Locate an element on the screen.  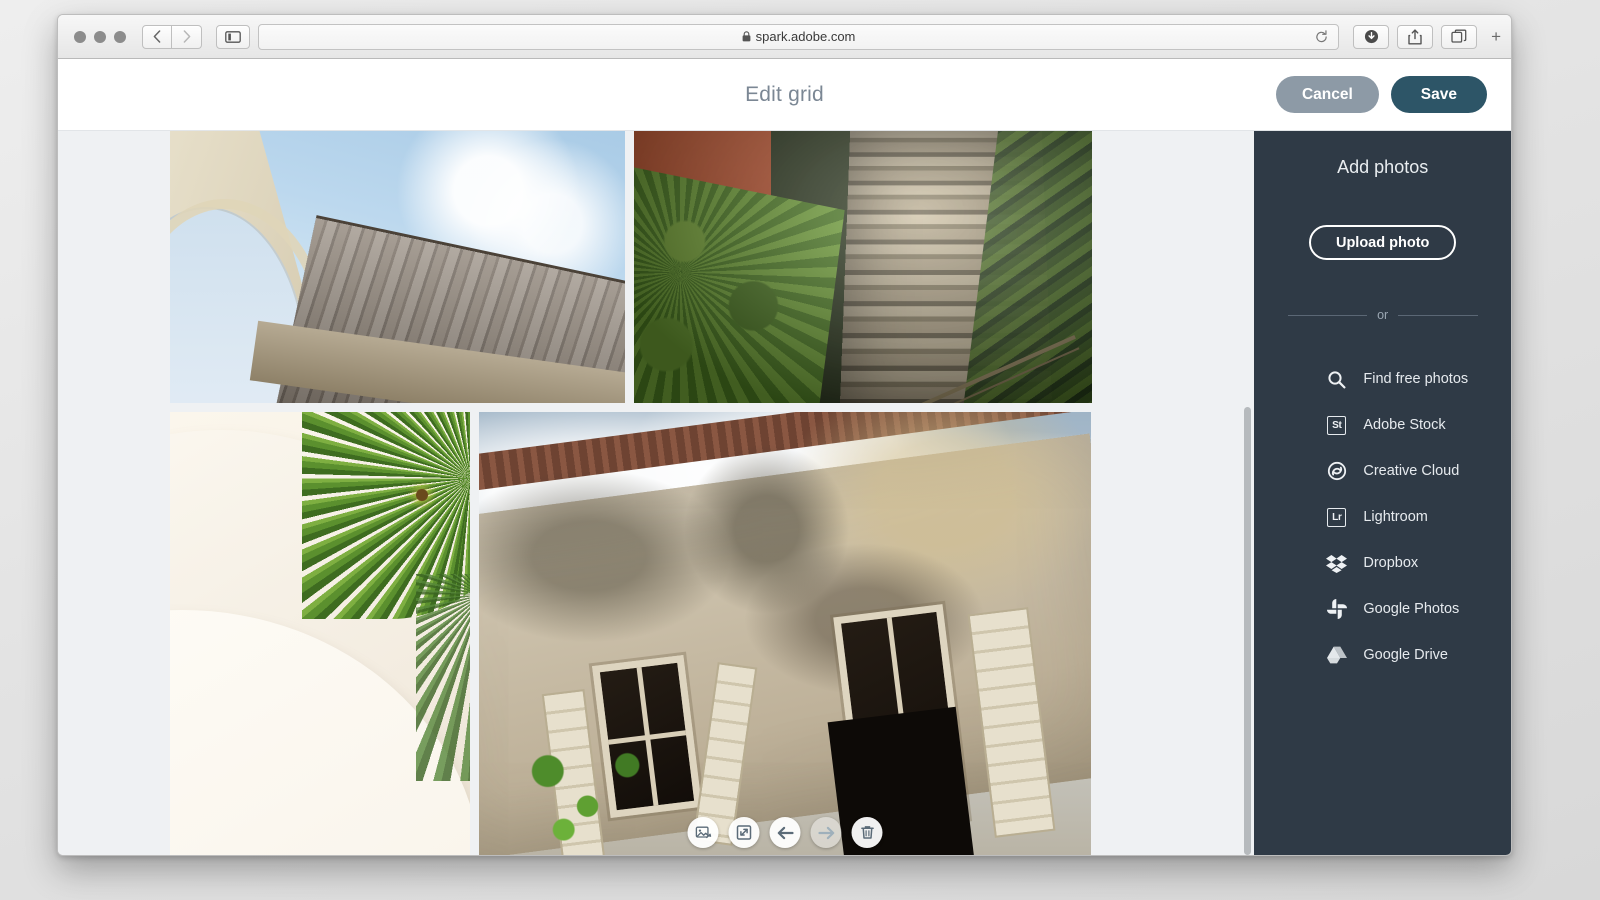
source-label: Adobe Stock is located at coordinates (1404, 425).